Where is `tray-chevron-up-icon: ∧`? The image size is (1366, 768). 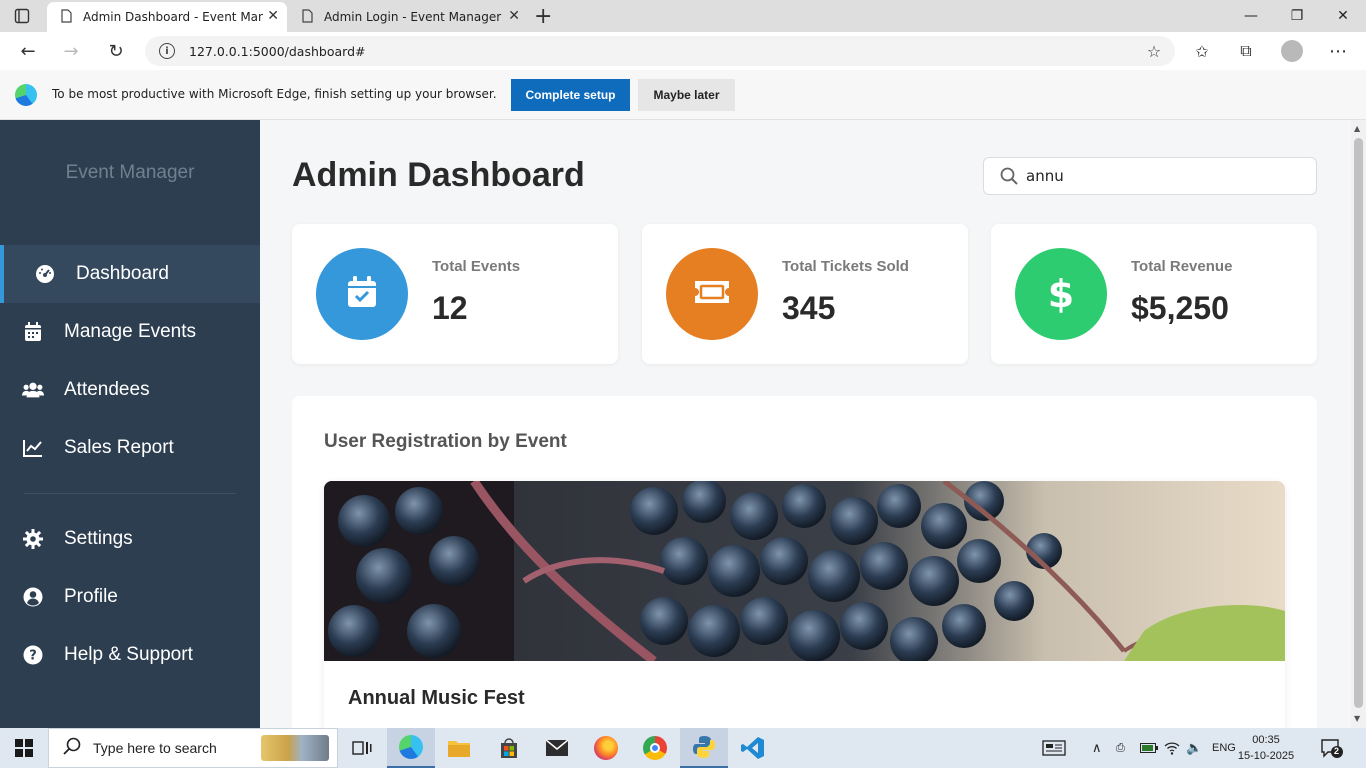
tray-chevron-up-icon: ∧ is located at coordinates (1097, 748).